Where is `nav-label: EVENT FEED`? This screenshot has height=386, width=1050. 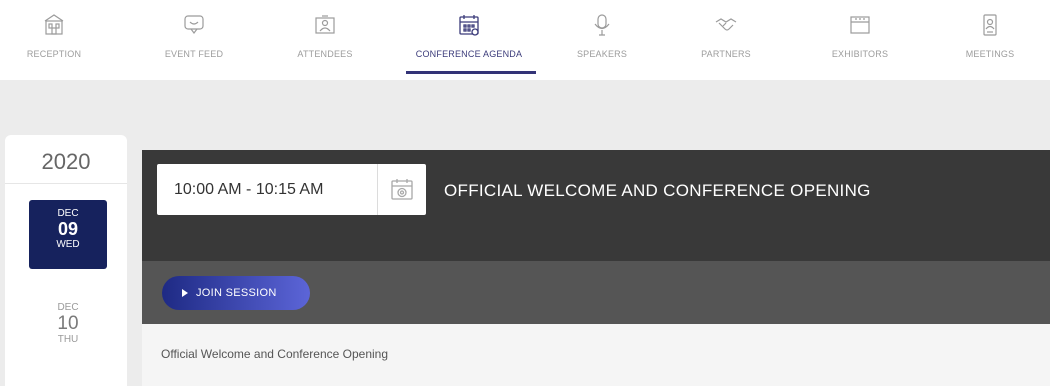 nav-label: EVENT FEED is located at coordinates (194, 54).